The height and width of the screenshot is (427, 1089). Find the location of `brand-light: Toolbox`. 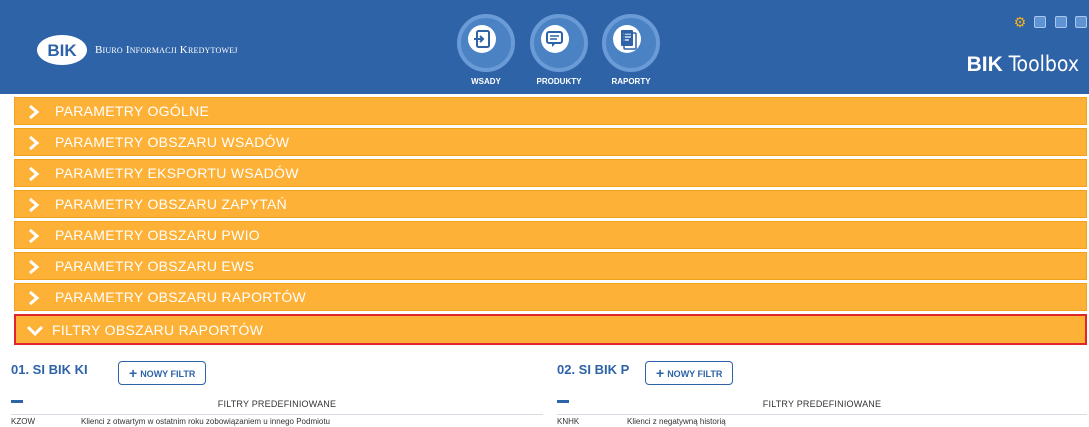

brand-light: Toolbox is located at coordinates (1043, 64).